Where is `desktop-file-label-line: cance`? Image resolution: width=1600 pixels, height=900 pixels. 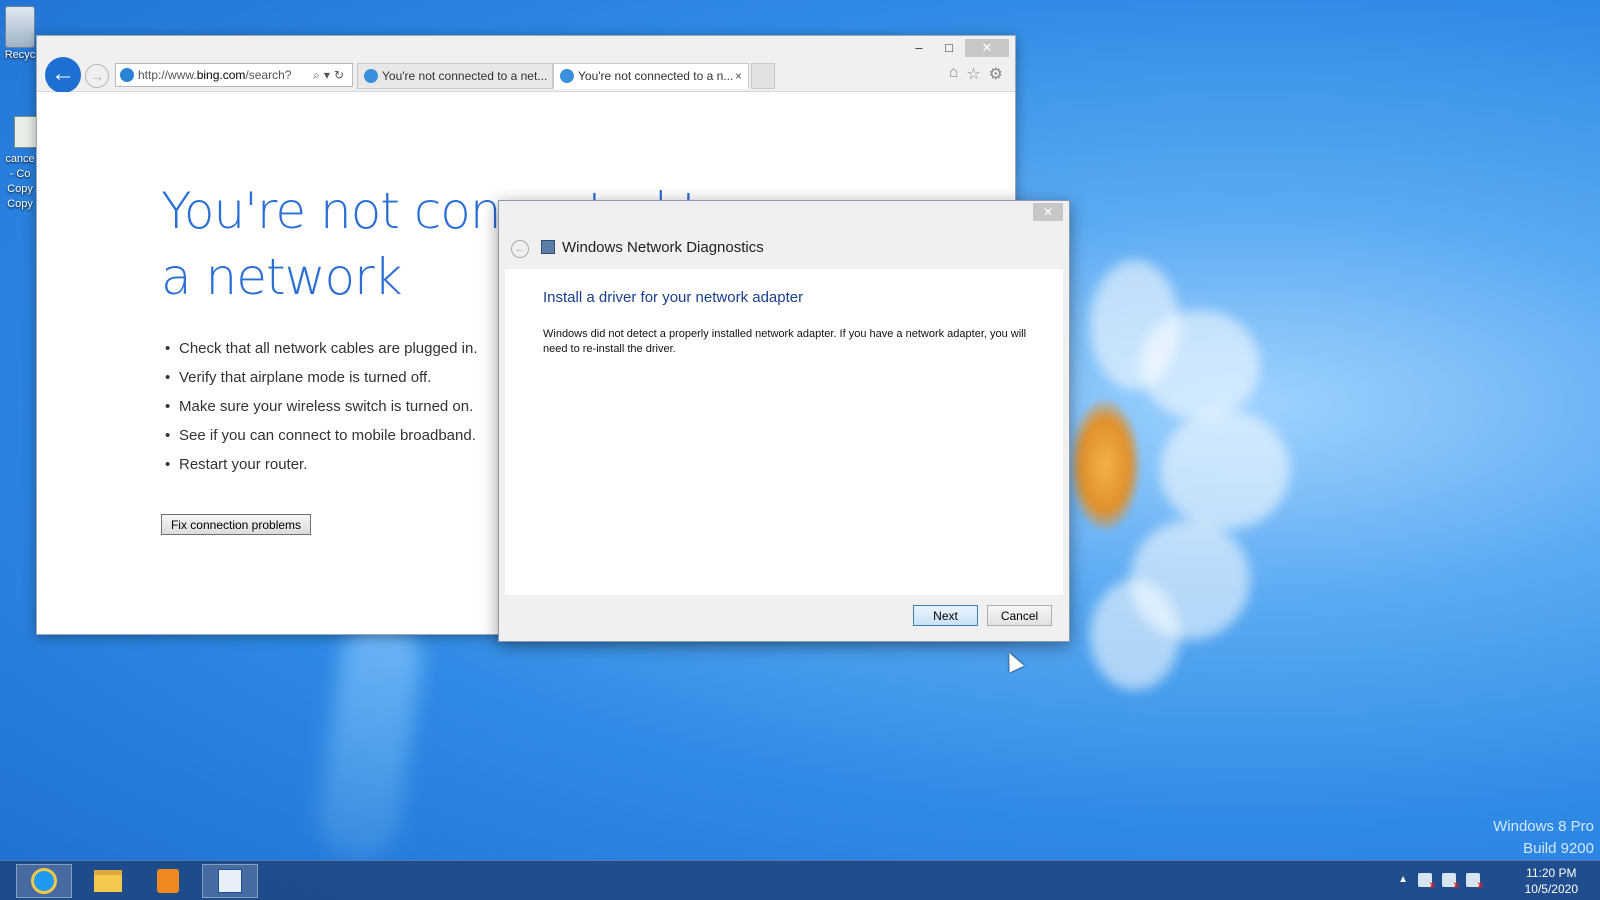
desktop-file-label-line: cance is located at coordinates (20, 159).